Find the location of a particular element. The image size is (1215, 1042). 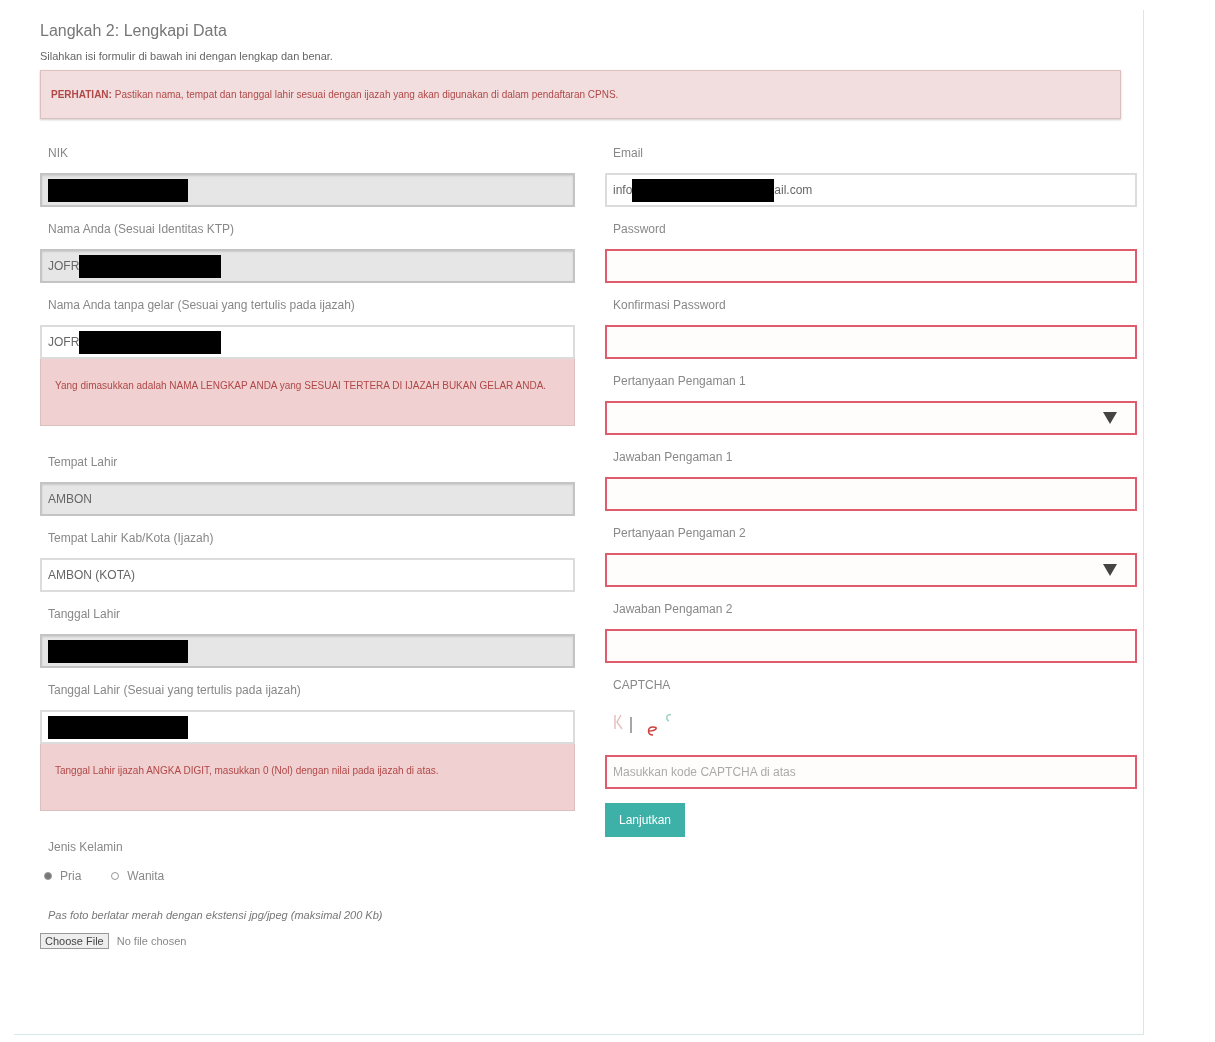

field-value: info is located at coordinates (623, 190).